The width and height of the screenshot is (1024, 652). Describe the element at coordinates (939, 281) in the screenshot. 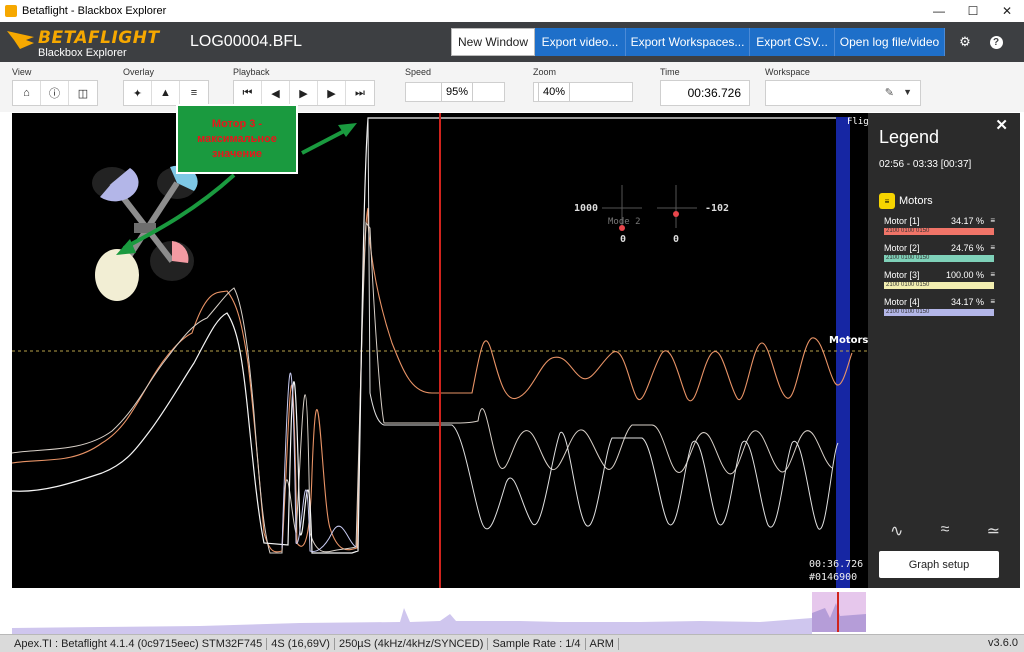

I see `legend-item-motor-3: Motor [3] 100.00 % ≡ 2100 0100 0150` at that location.